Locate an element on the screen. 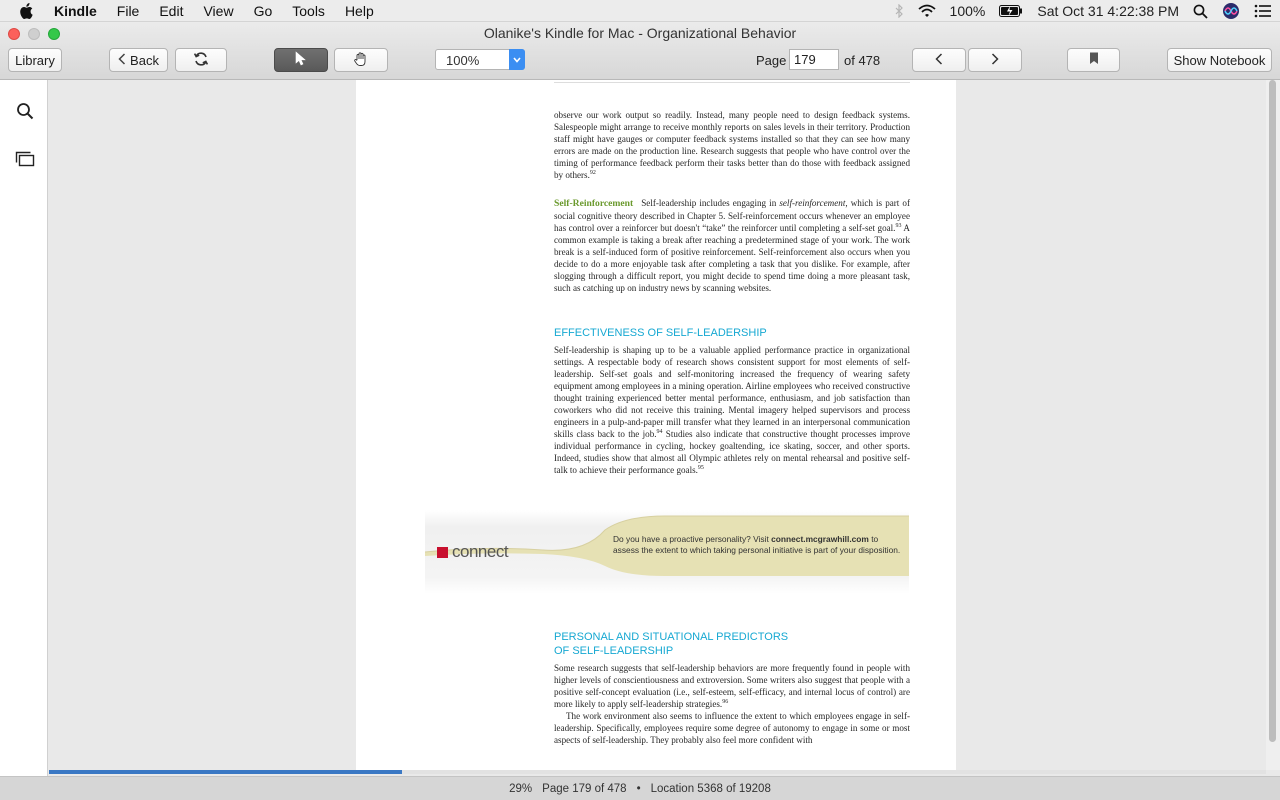 This screenshot has width=1280, height=800. spotlight-search-icon is located at coordinates (1200, 11).